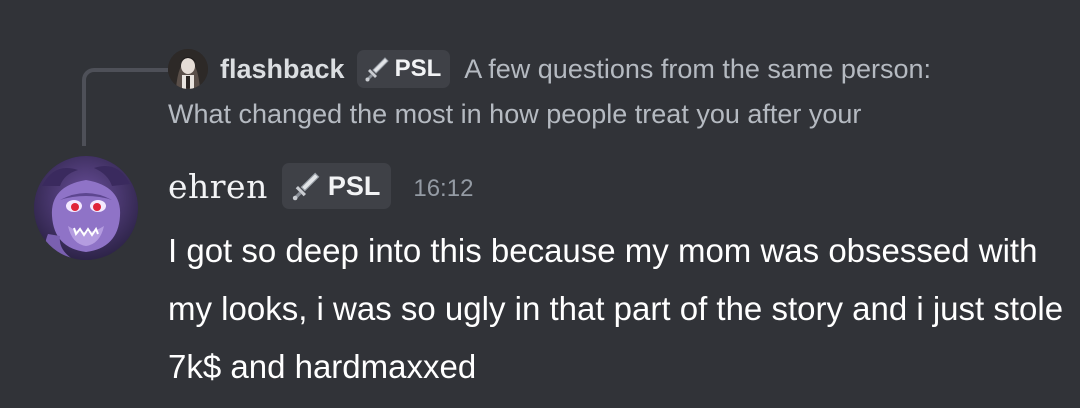  I want to click on author-avatar, so click(86, 208).